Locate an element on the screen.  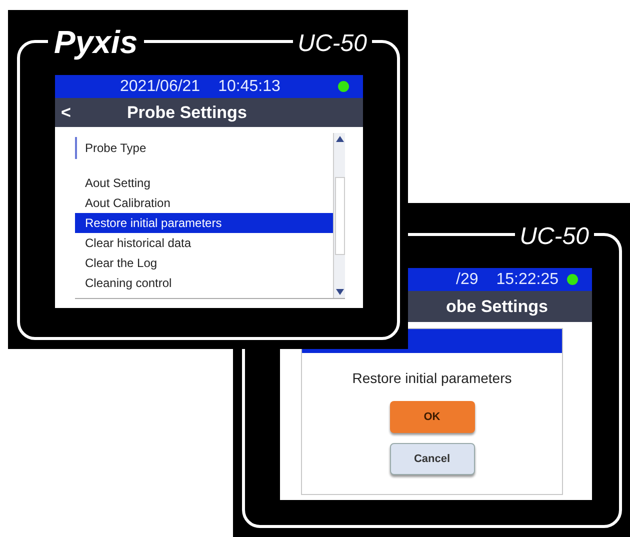
ok-button: OK is located at coordinates (432, 417).